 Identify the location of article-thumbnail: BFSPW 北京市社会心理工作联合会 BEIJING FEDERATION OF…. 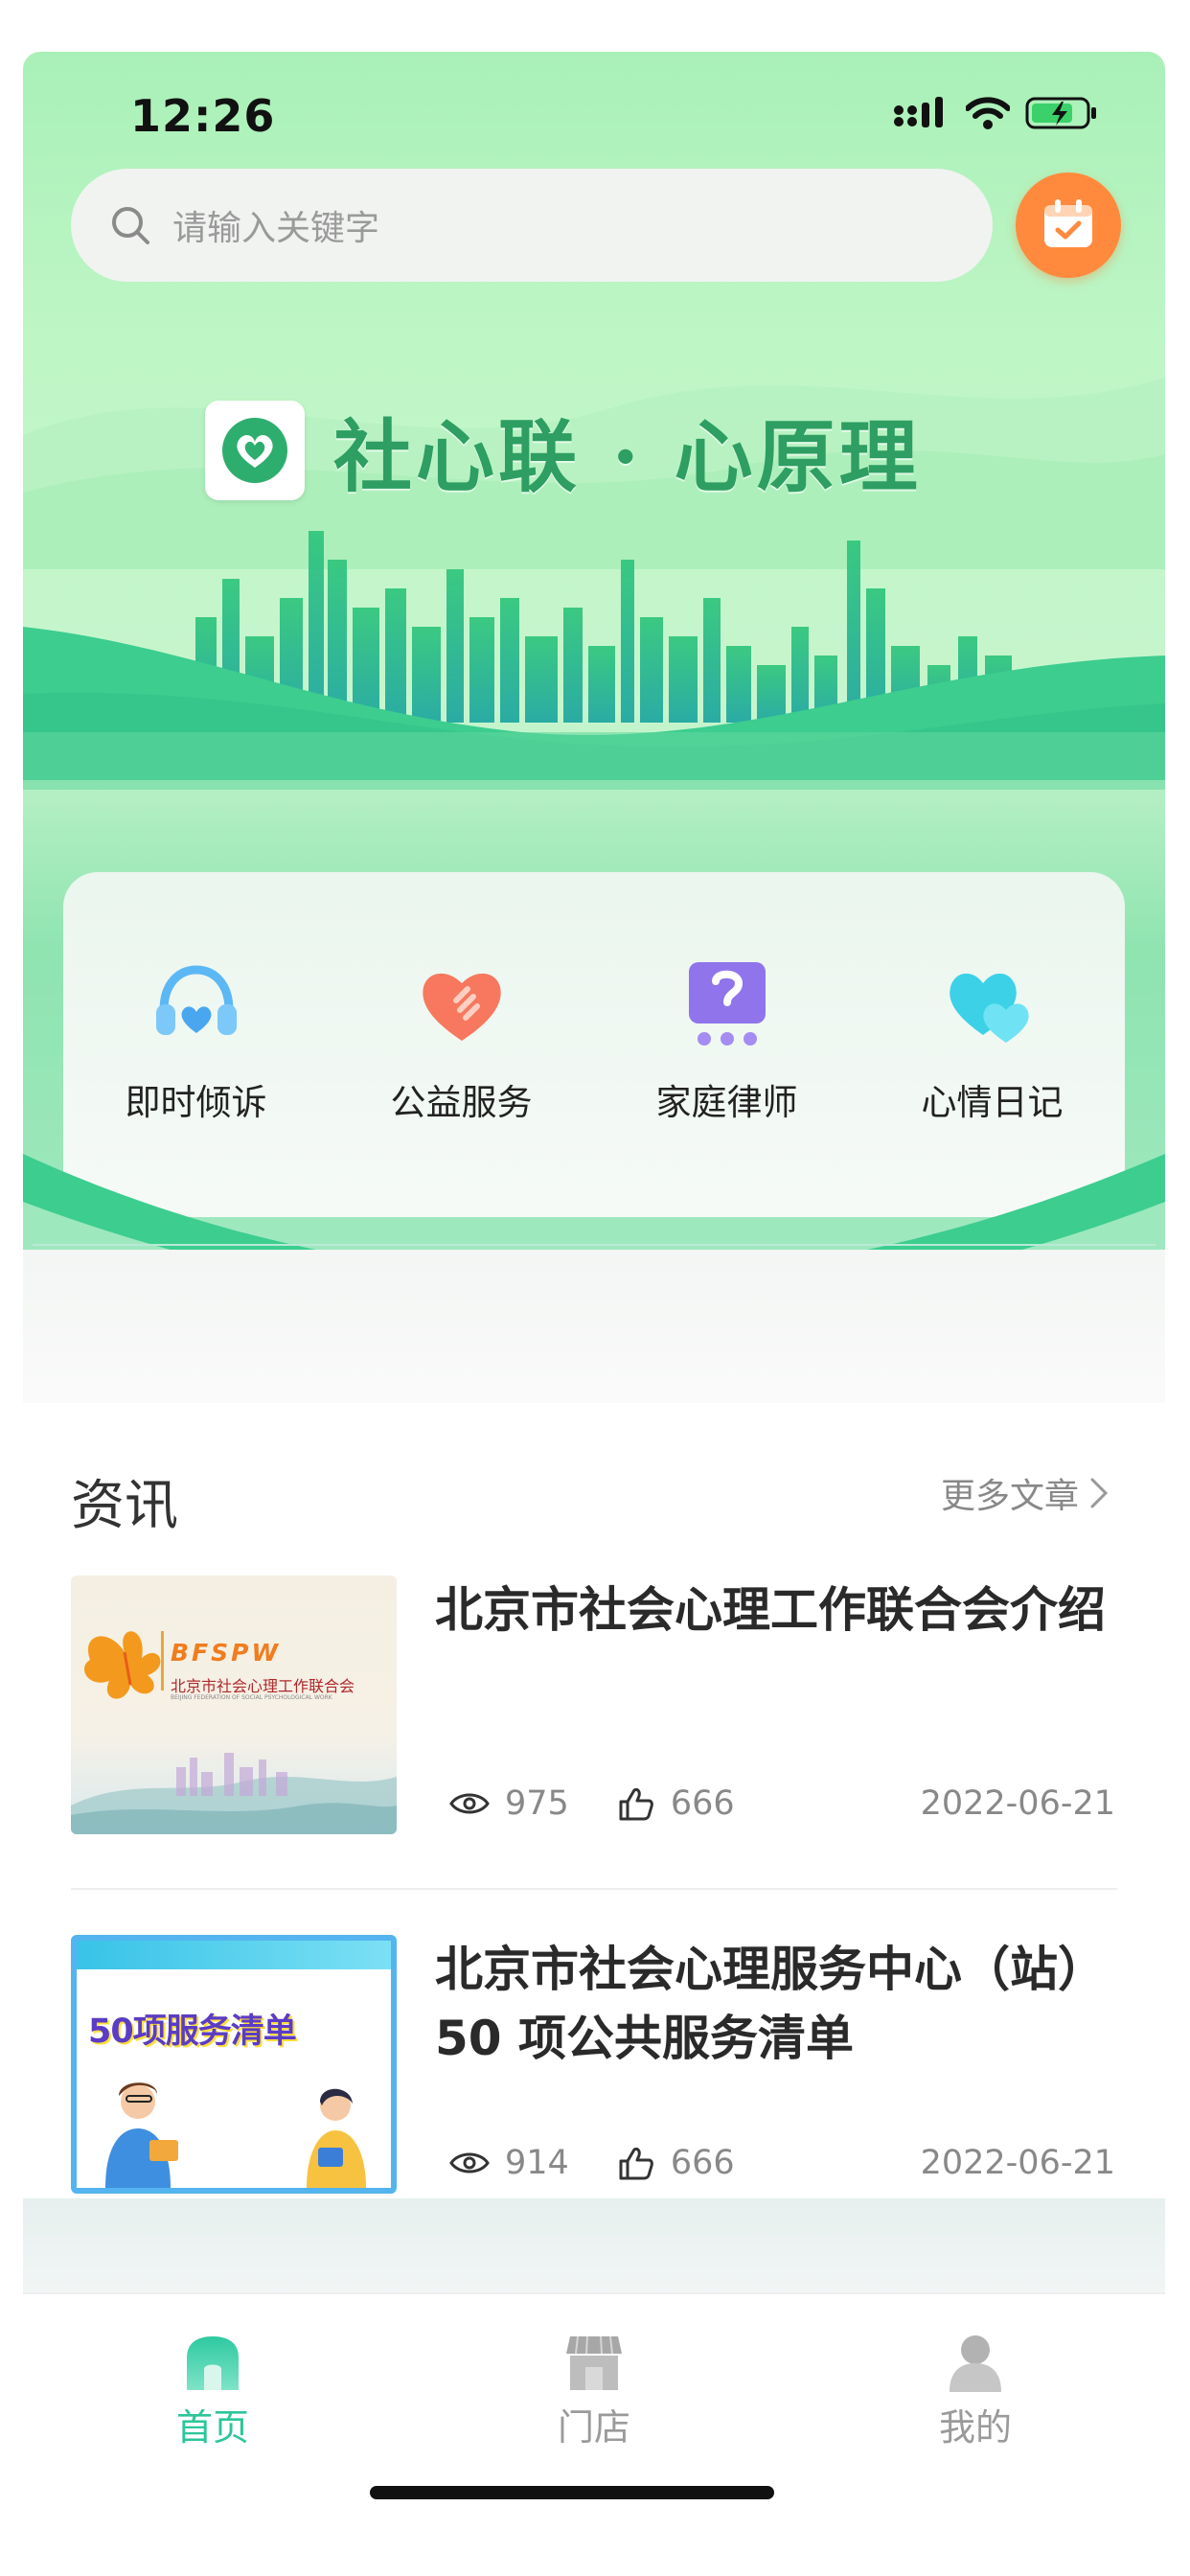
(234, 1705).